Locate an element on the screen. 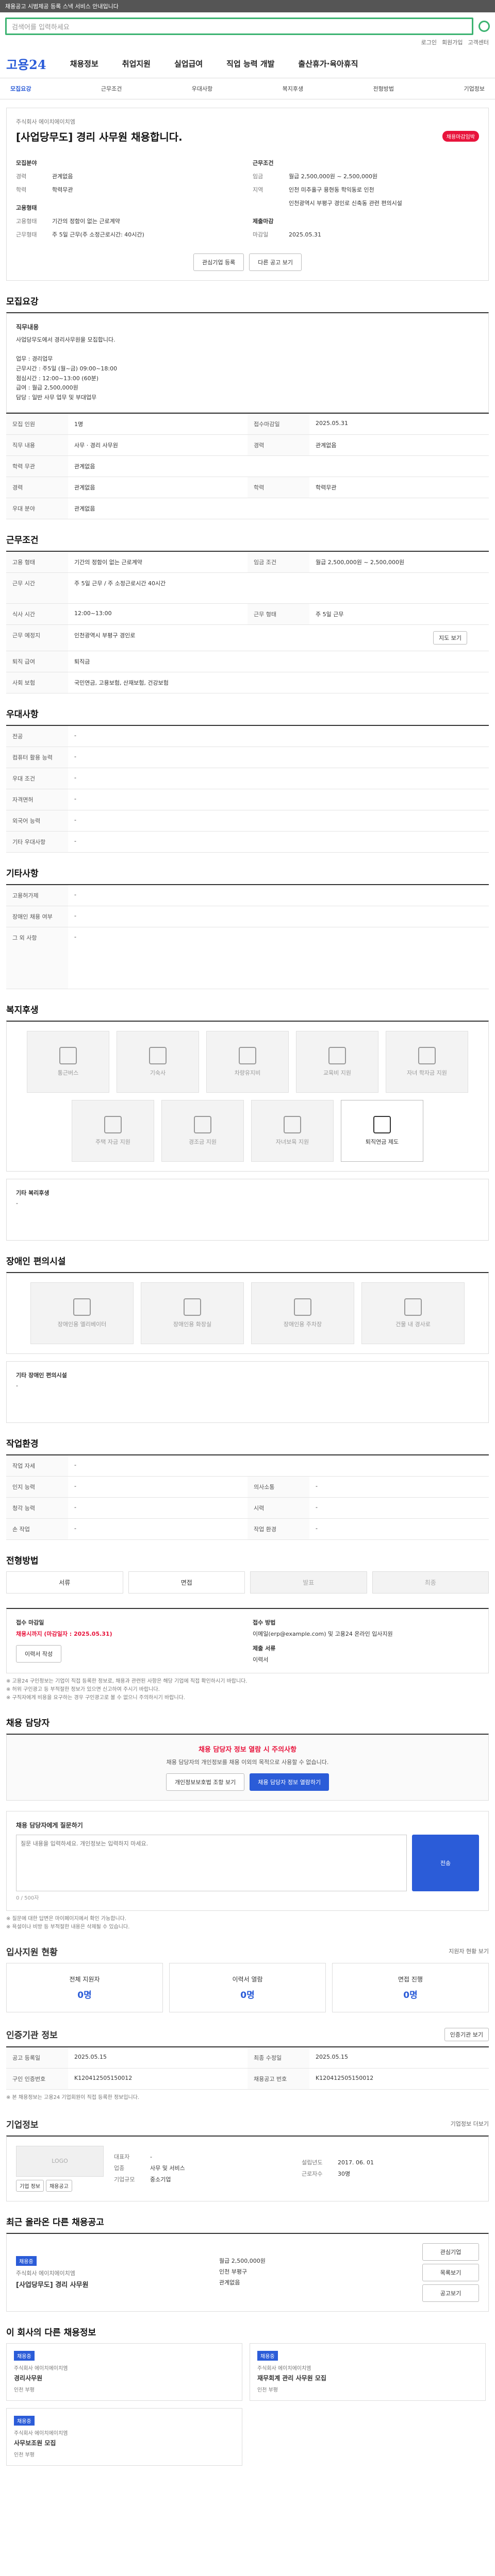 This screenshot has height=2576, width=495. nav-training: 직업 능력 개발 is located at coordinates (250, 63).